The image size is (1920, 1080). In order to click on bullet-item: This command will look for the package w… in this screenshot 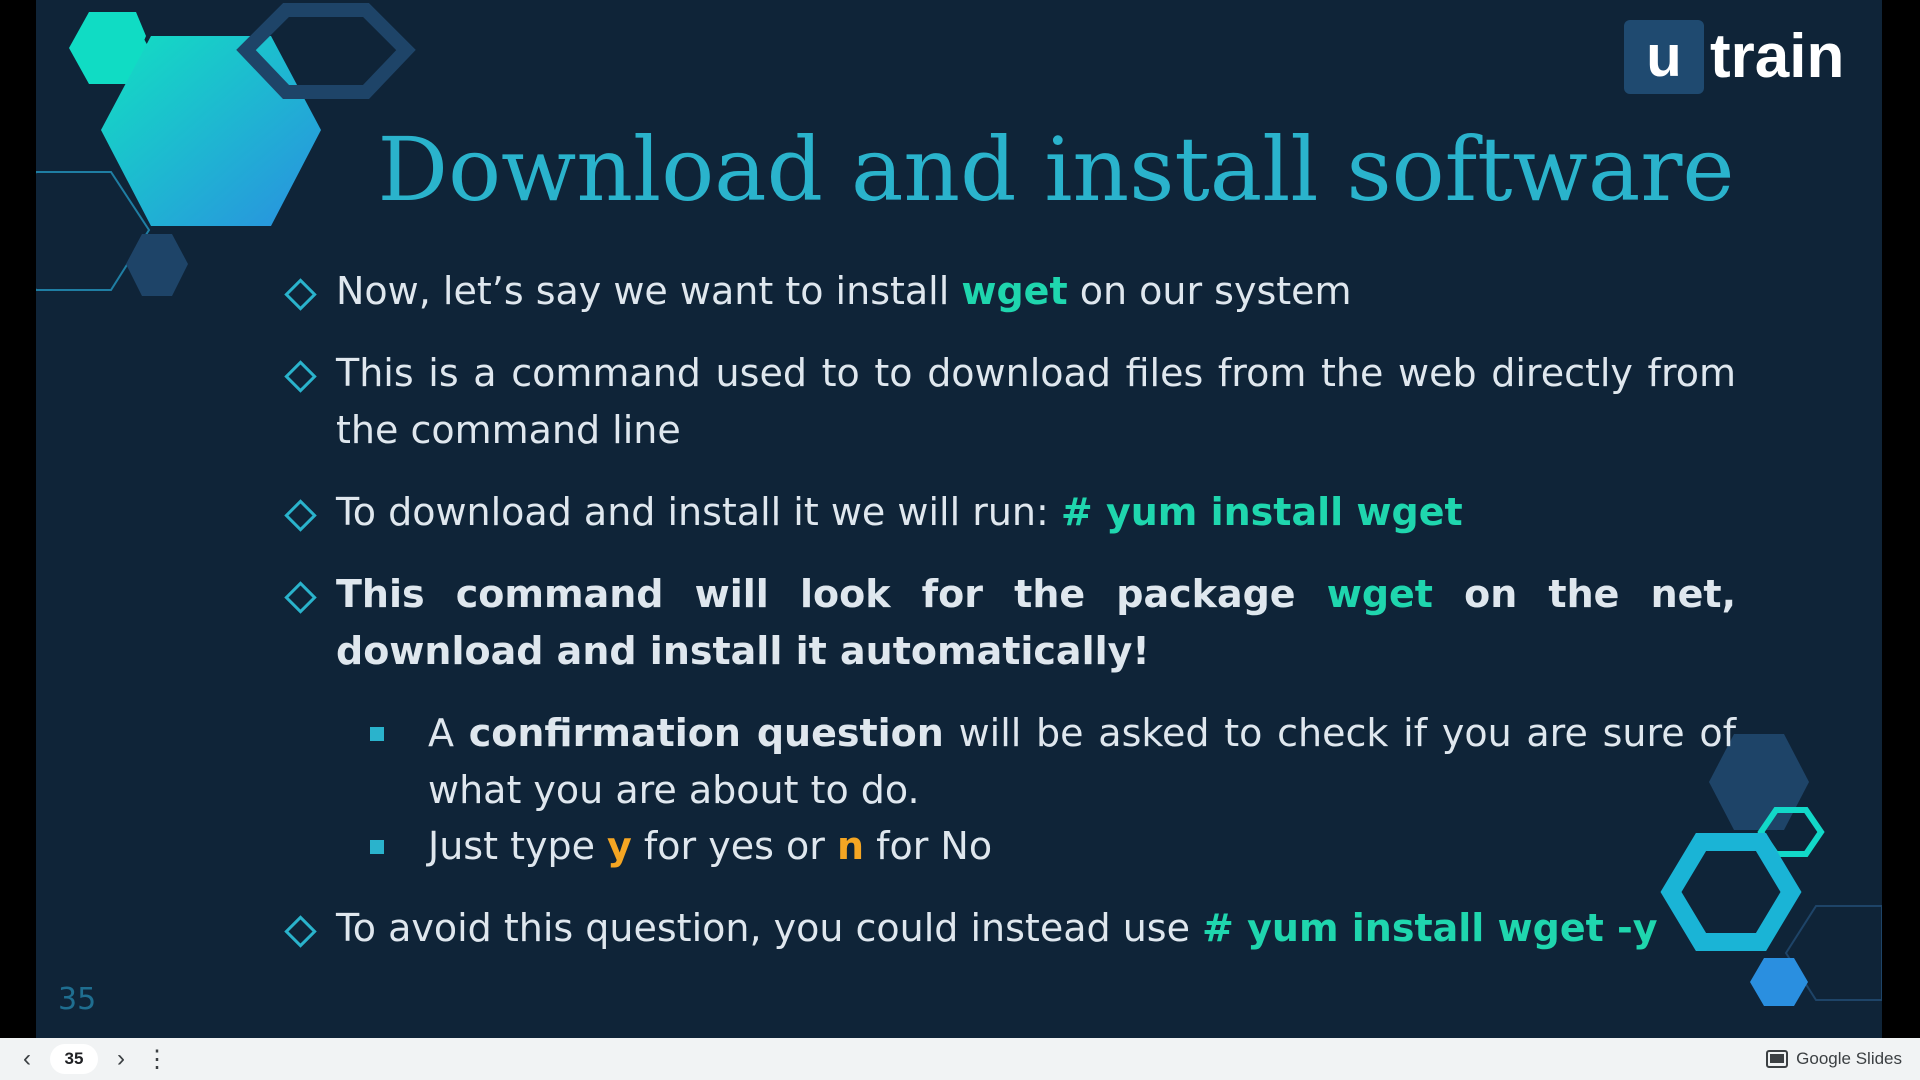, I will do `click(1010, 623)`.